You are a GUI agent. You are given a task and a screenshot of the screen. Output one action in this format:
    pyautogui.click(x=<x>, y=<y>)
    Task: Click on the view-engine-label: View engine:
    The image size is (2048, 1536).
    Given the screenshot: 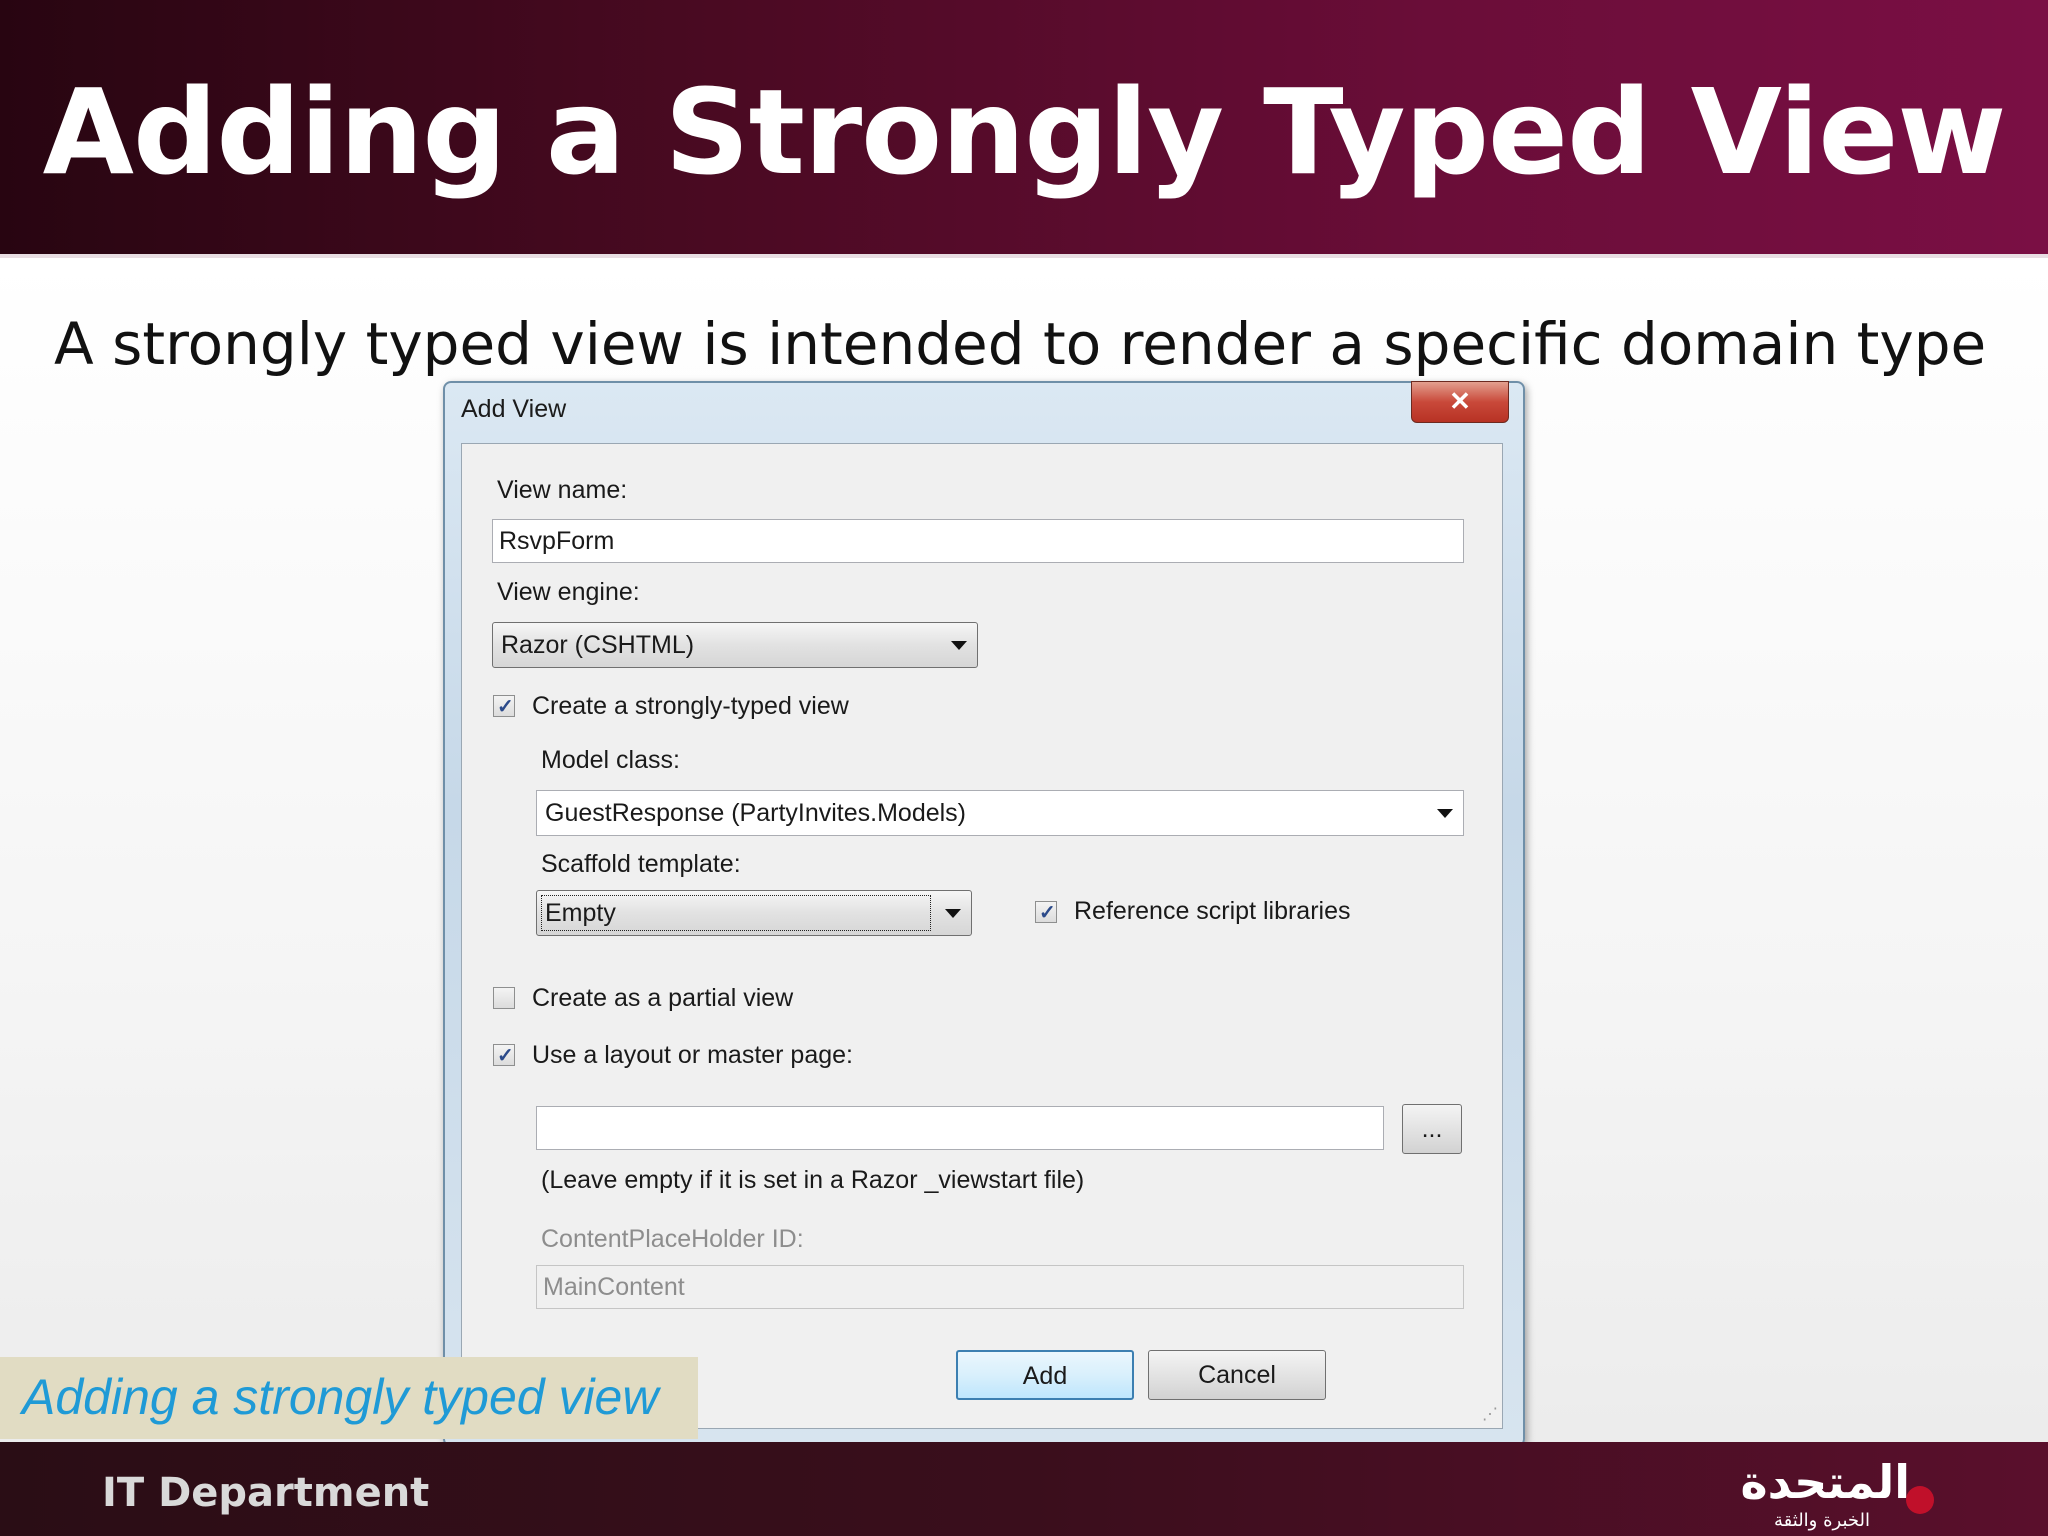 What is the action you would take?
    pyautogui.click(x=568, y=592)
    